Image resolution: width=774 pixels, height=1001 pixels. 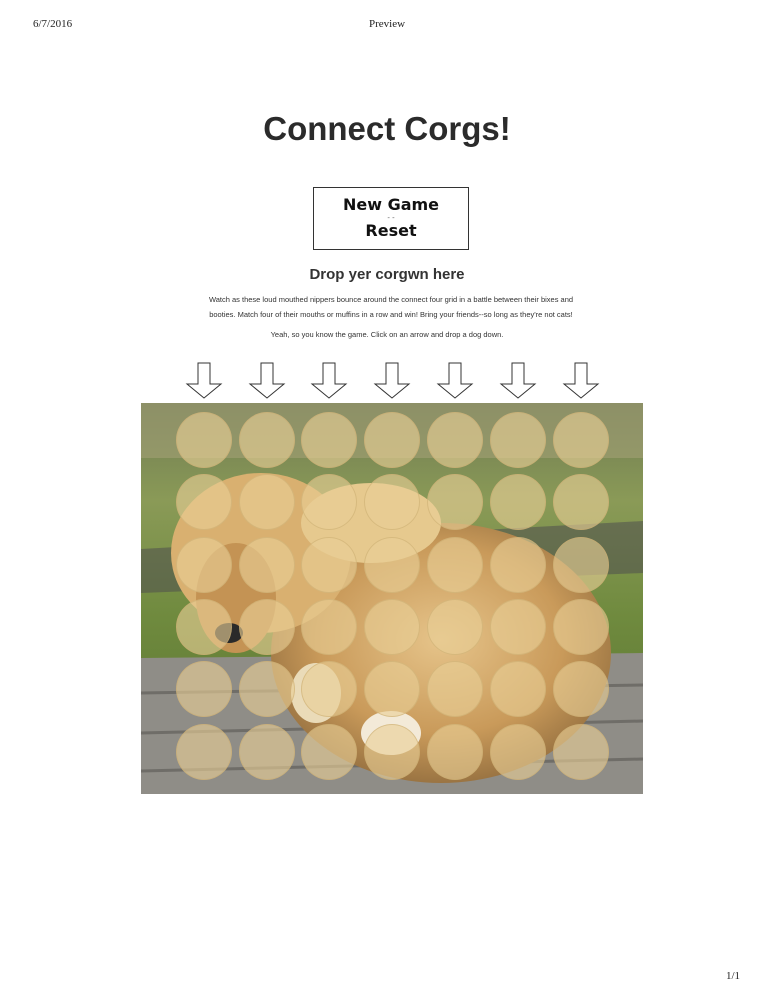 I want to click on page-title: Connect Corgs!, so click(x=387, y=128).